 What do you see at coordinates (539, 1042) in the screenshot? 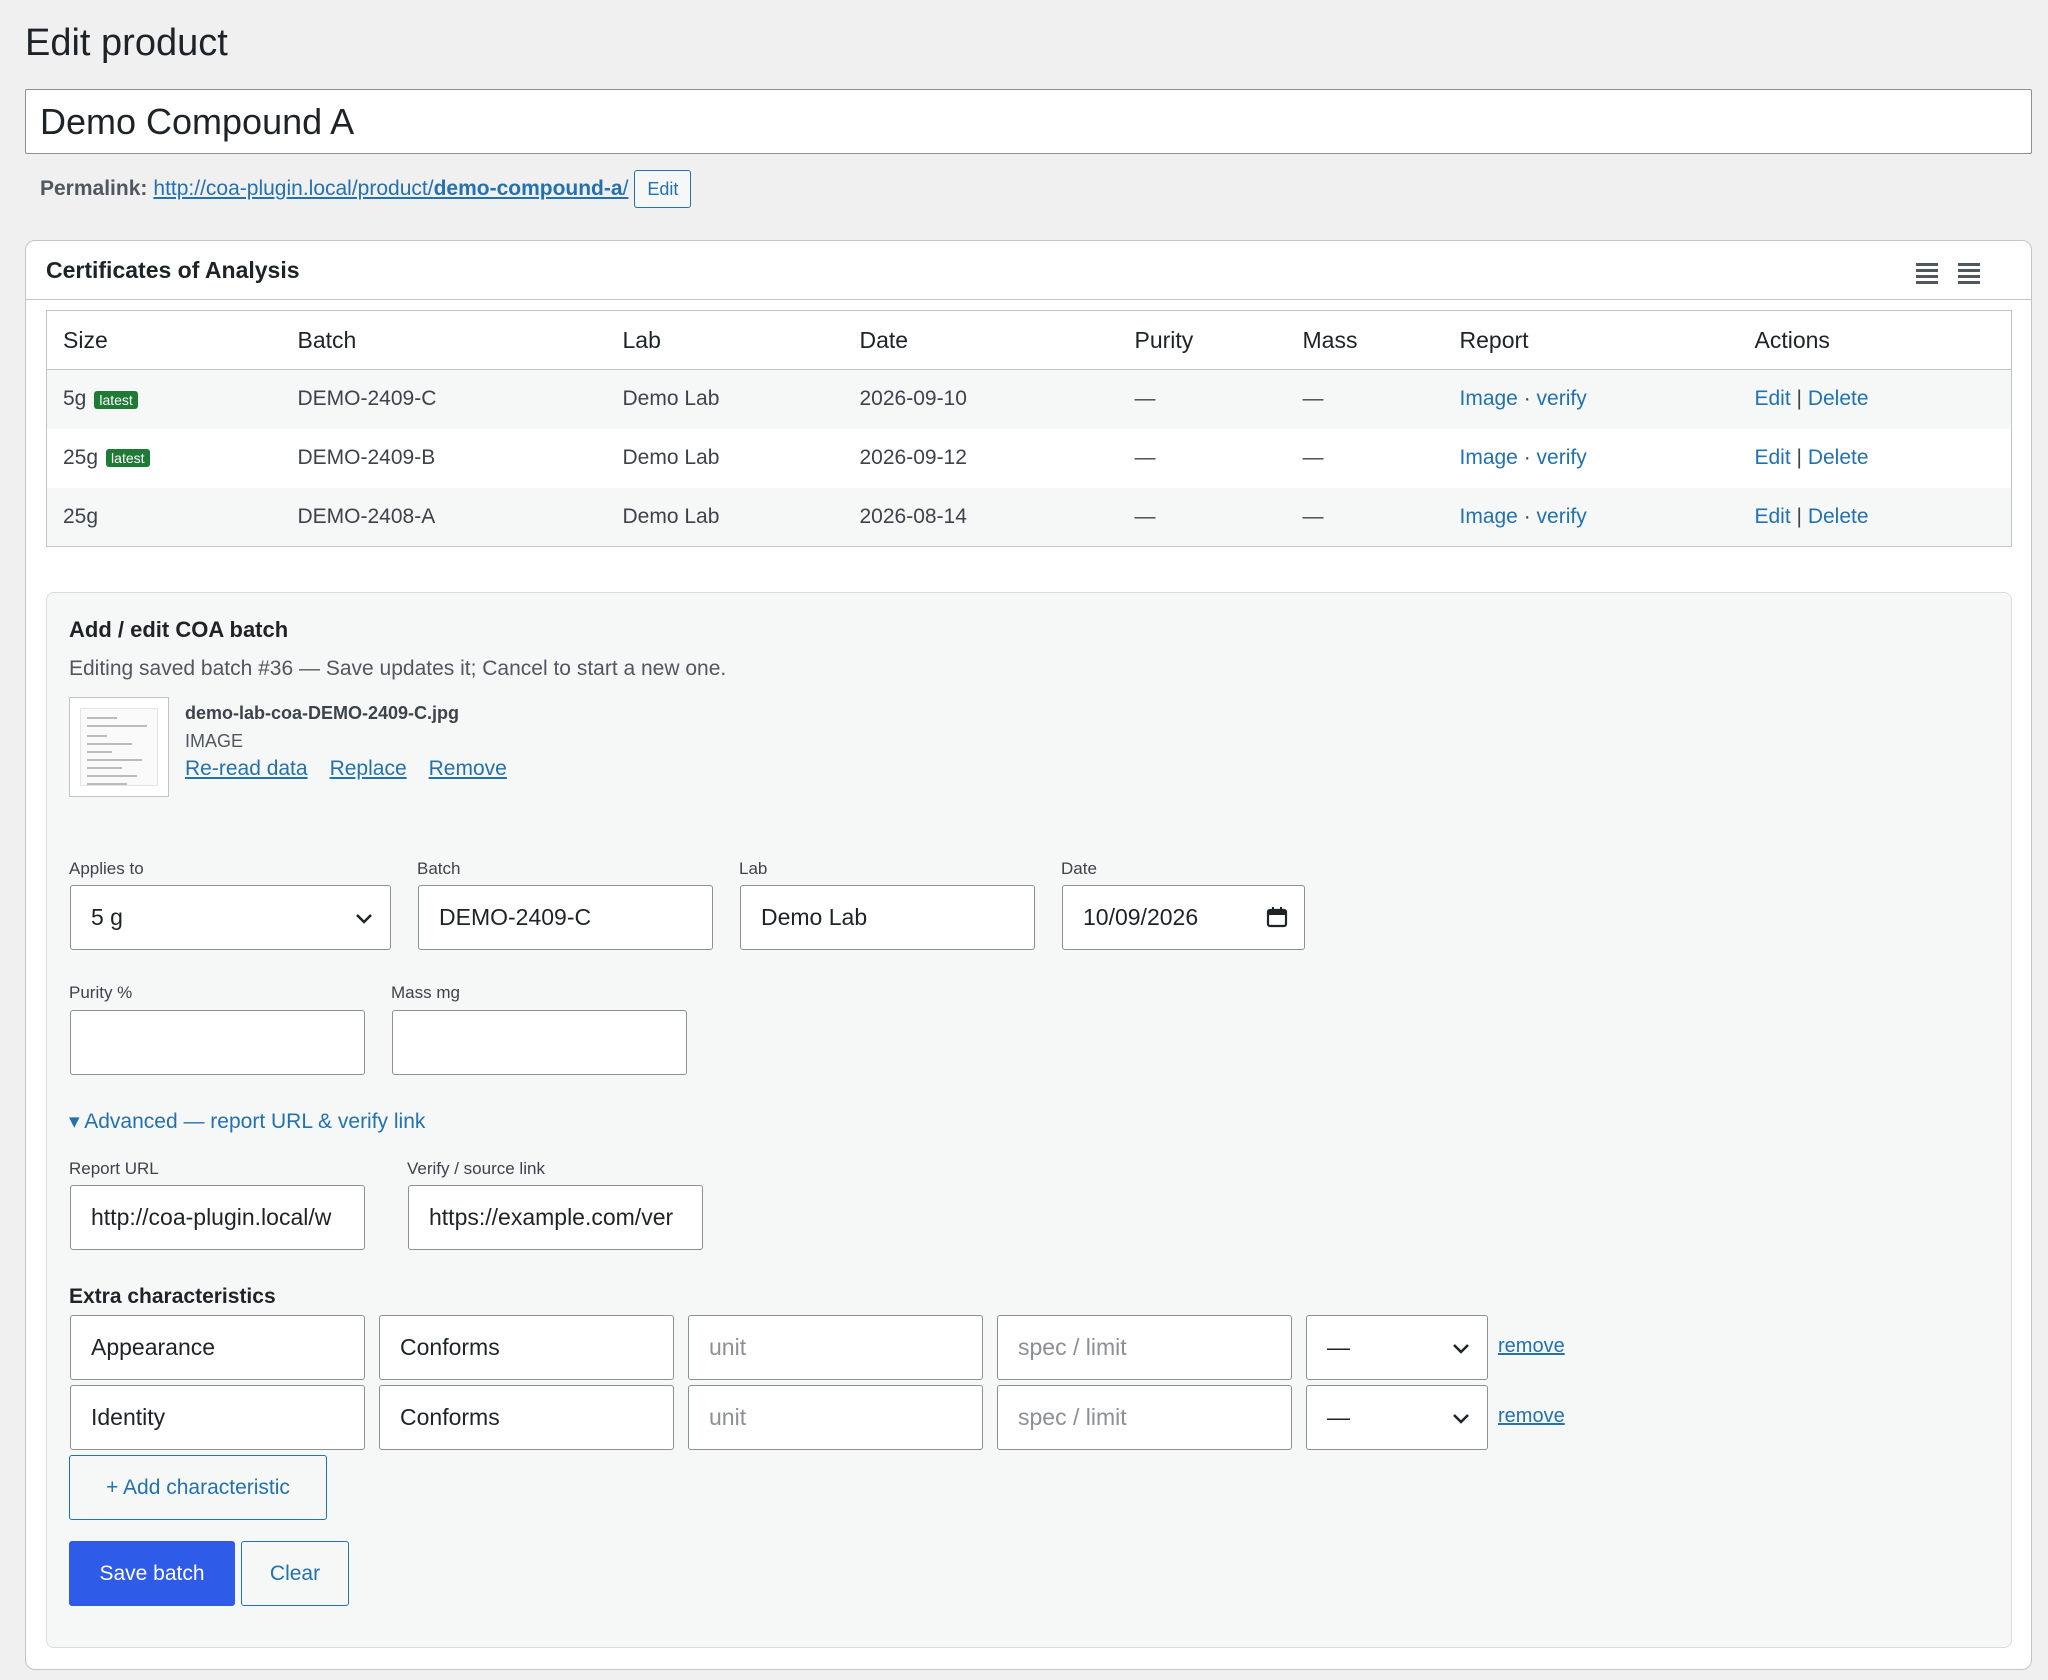
I see `mass-input` at bounding box center [539, 1042].